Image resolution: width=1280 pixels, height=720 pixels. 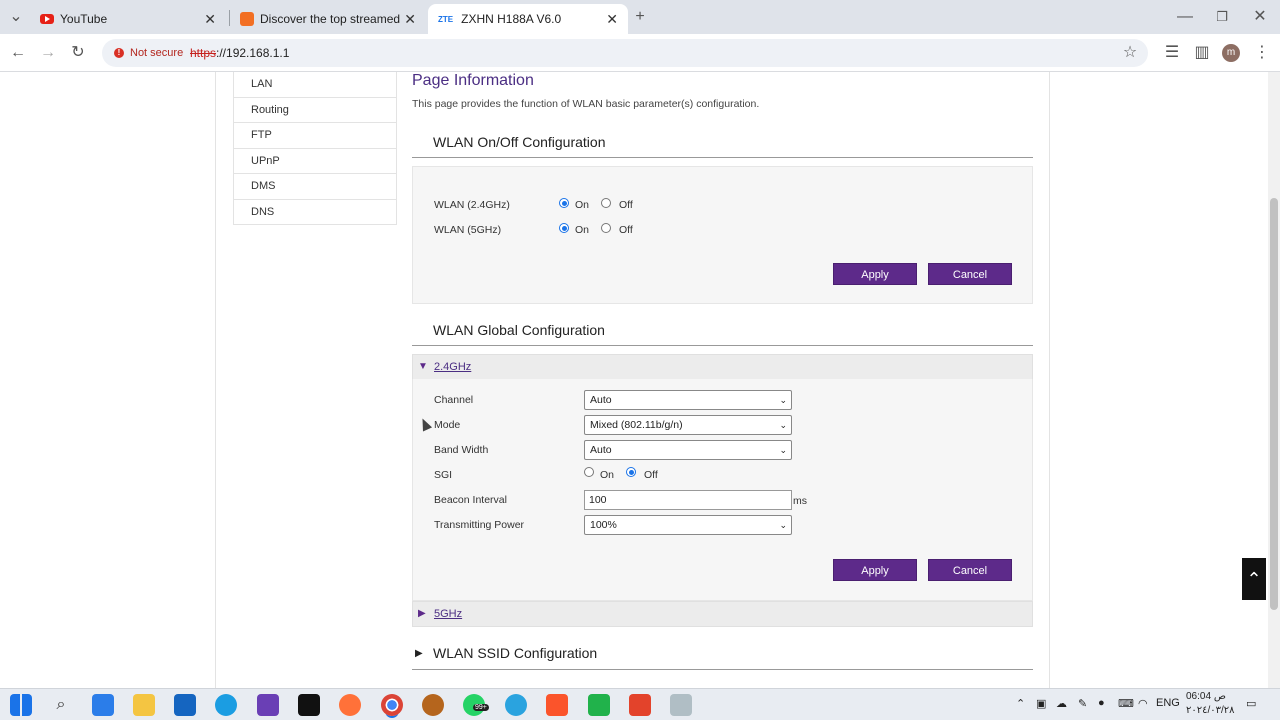 What do you see at coordinates (1020, 703) in the screenshot?
I see `tray-chevron-icon: ⌃` at bounding box center [1020, 703].